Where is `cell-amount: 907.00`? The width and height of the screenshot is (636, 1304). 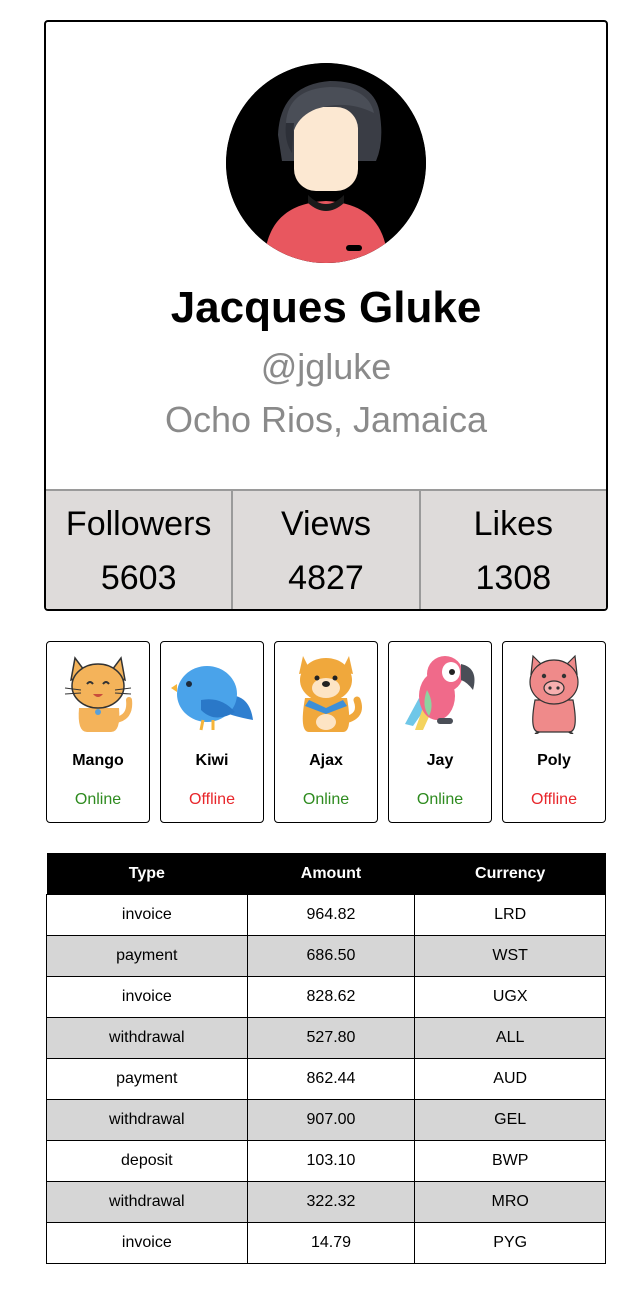
cell-amount: 907.00 is located at coordinates (331, 1120).